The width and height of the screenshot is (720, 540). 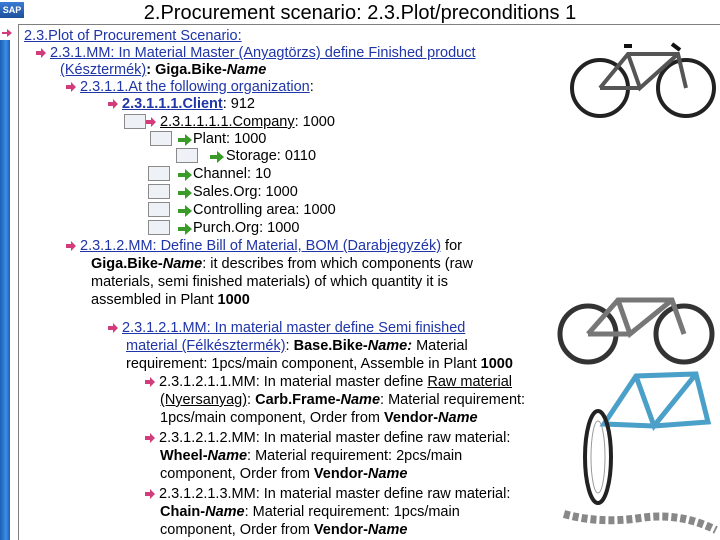 I want to click on level1-heading: 2.3.Plot of Procurement Scenario:, so click(x=133, y=36).